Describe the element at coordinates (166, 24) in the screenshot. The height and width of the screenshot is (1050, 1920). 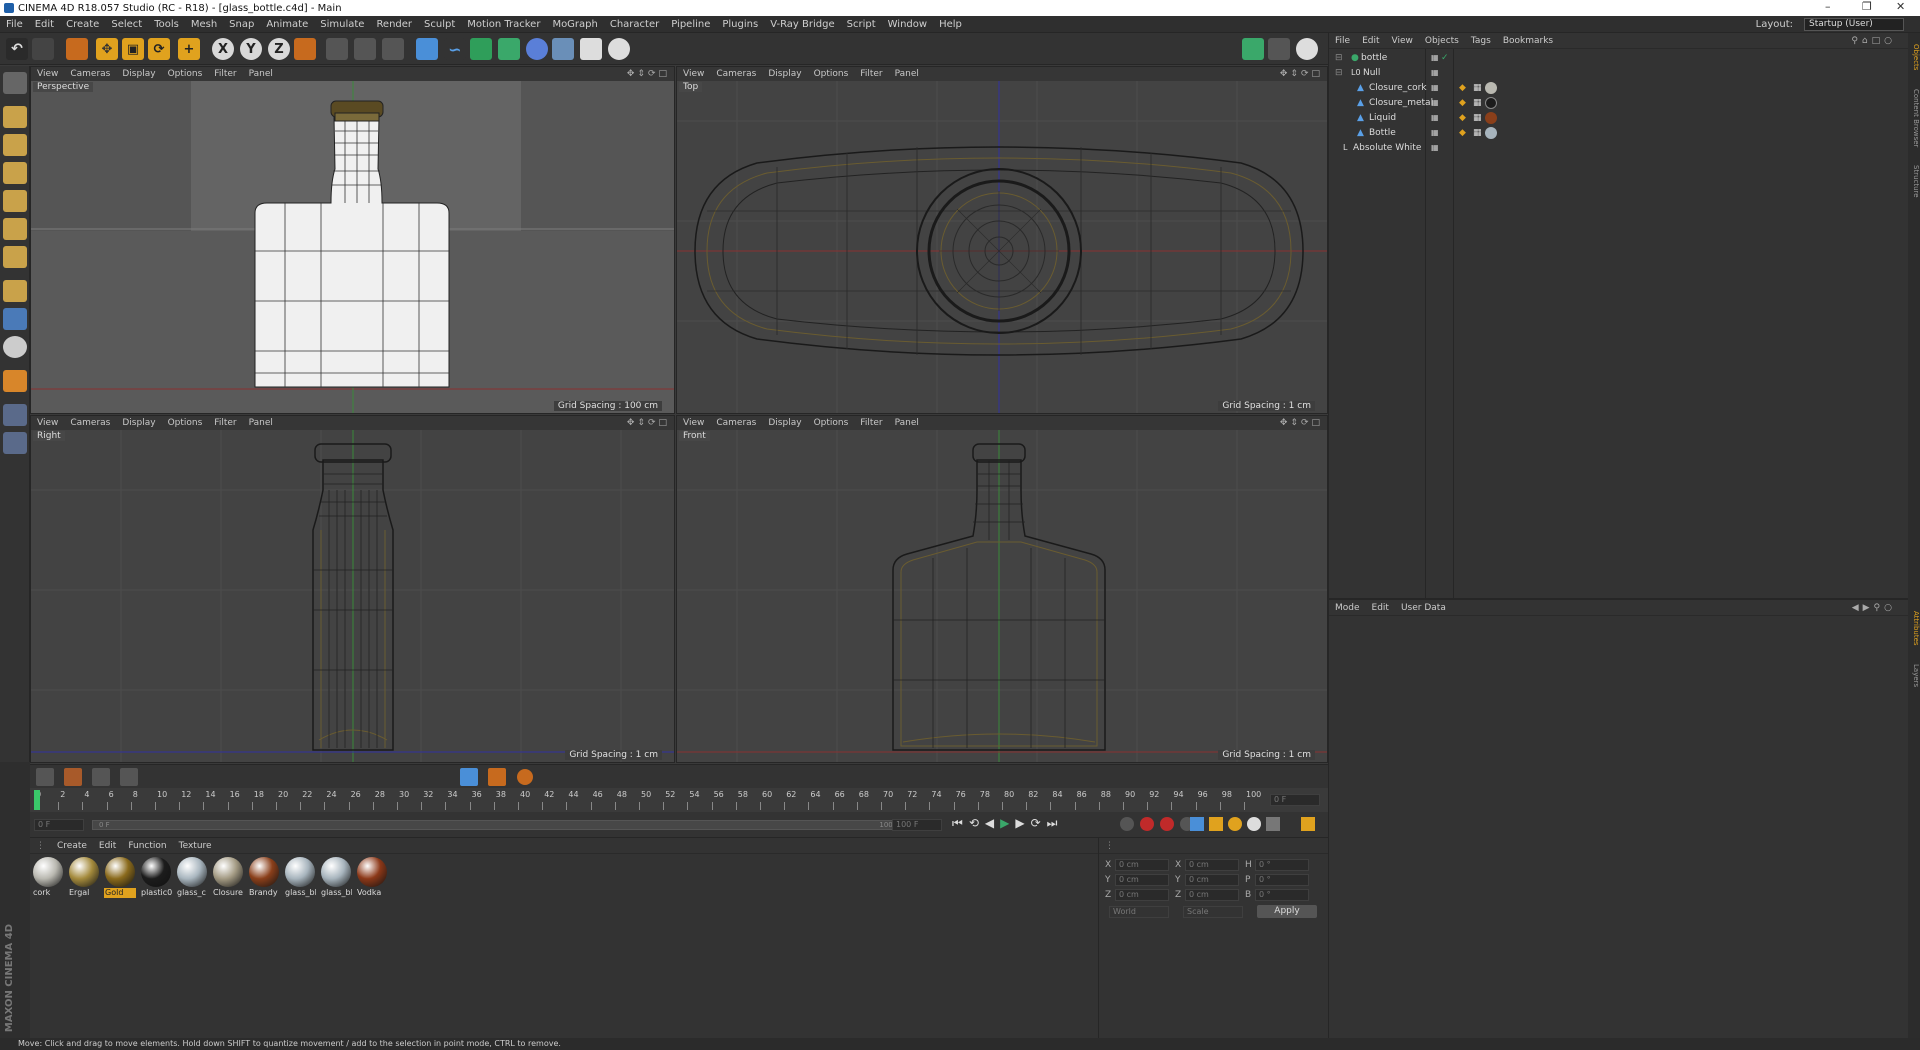
I see `menu-tools: Tools` at that location.